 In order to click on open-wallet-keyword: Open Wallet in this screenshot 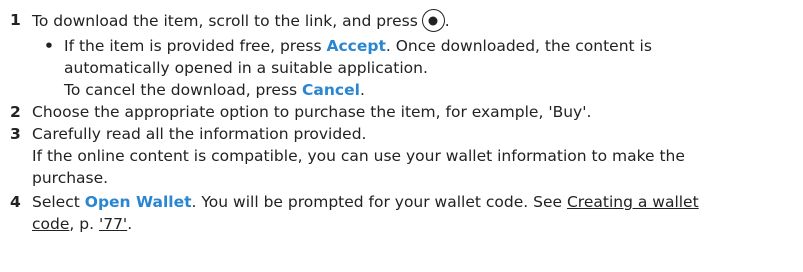, I will do `click(138, 202)`.